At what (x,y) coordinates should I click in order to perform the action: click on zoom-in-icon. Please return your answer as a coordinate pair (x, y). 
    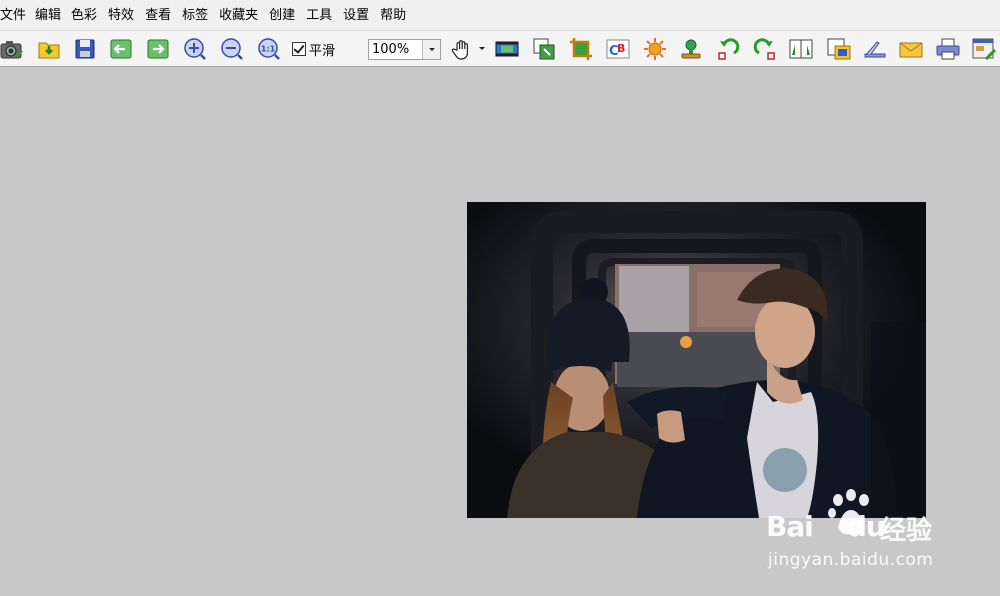
    Looking at the image, I should click on (195, 49).